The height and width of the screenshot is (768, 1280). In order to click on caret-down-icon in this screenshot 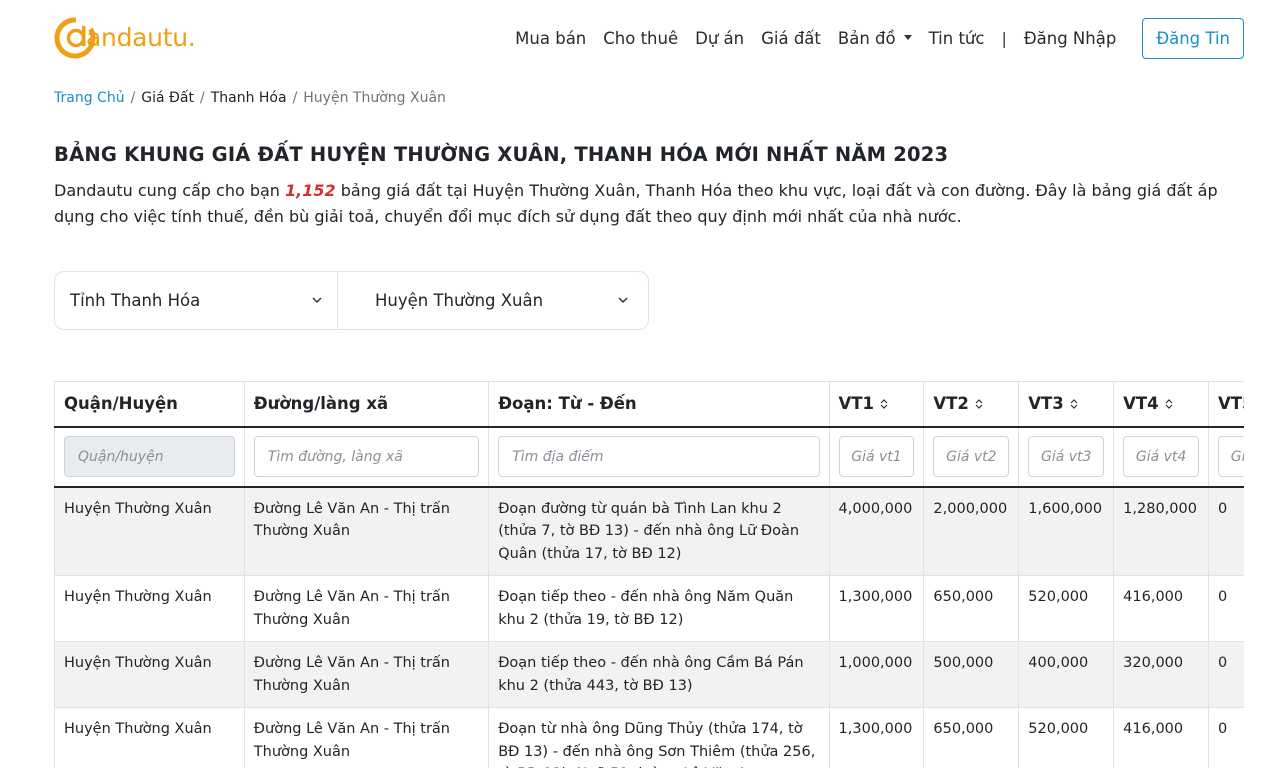, I will do `click(907, 37)`.